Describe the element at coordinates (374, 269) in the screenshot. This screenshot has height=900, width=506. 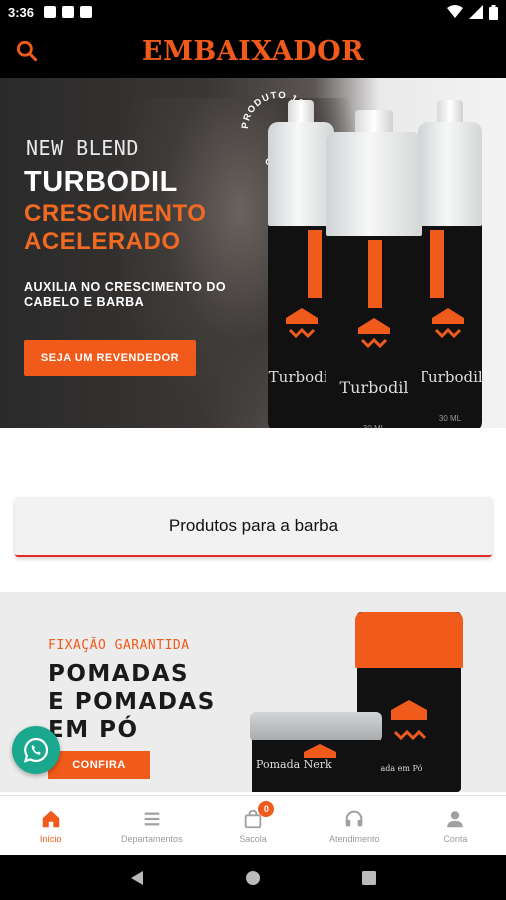
I see `product-bottle-front: Turbodil 30 ML` at that location.